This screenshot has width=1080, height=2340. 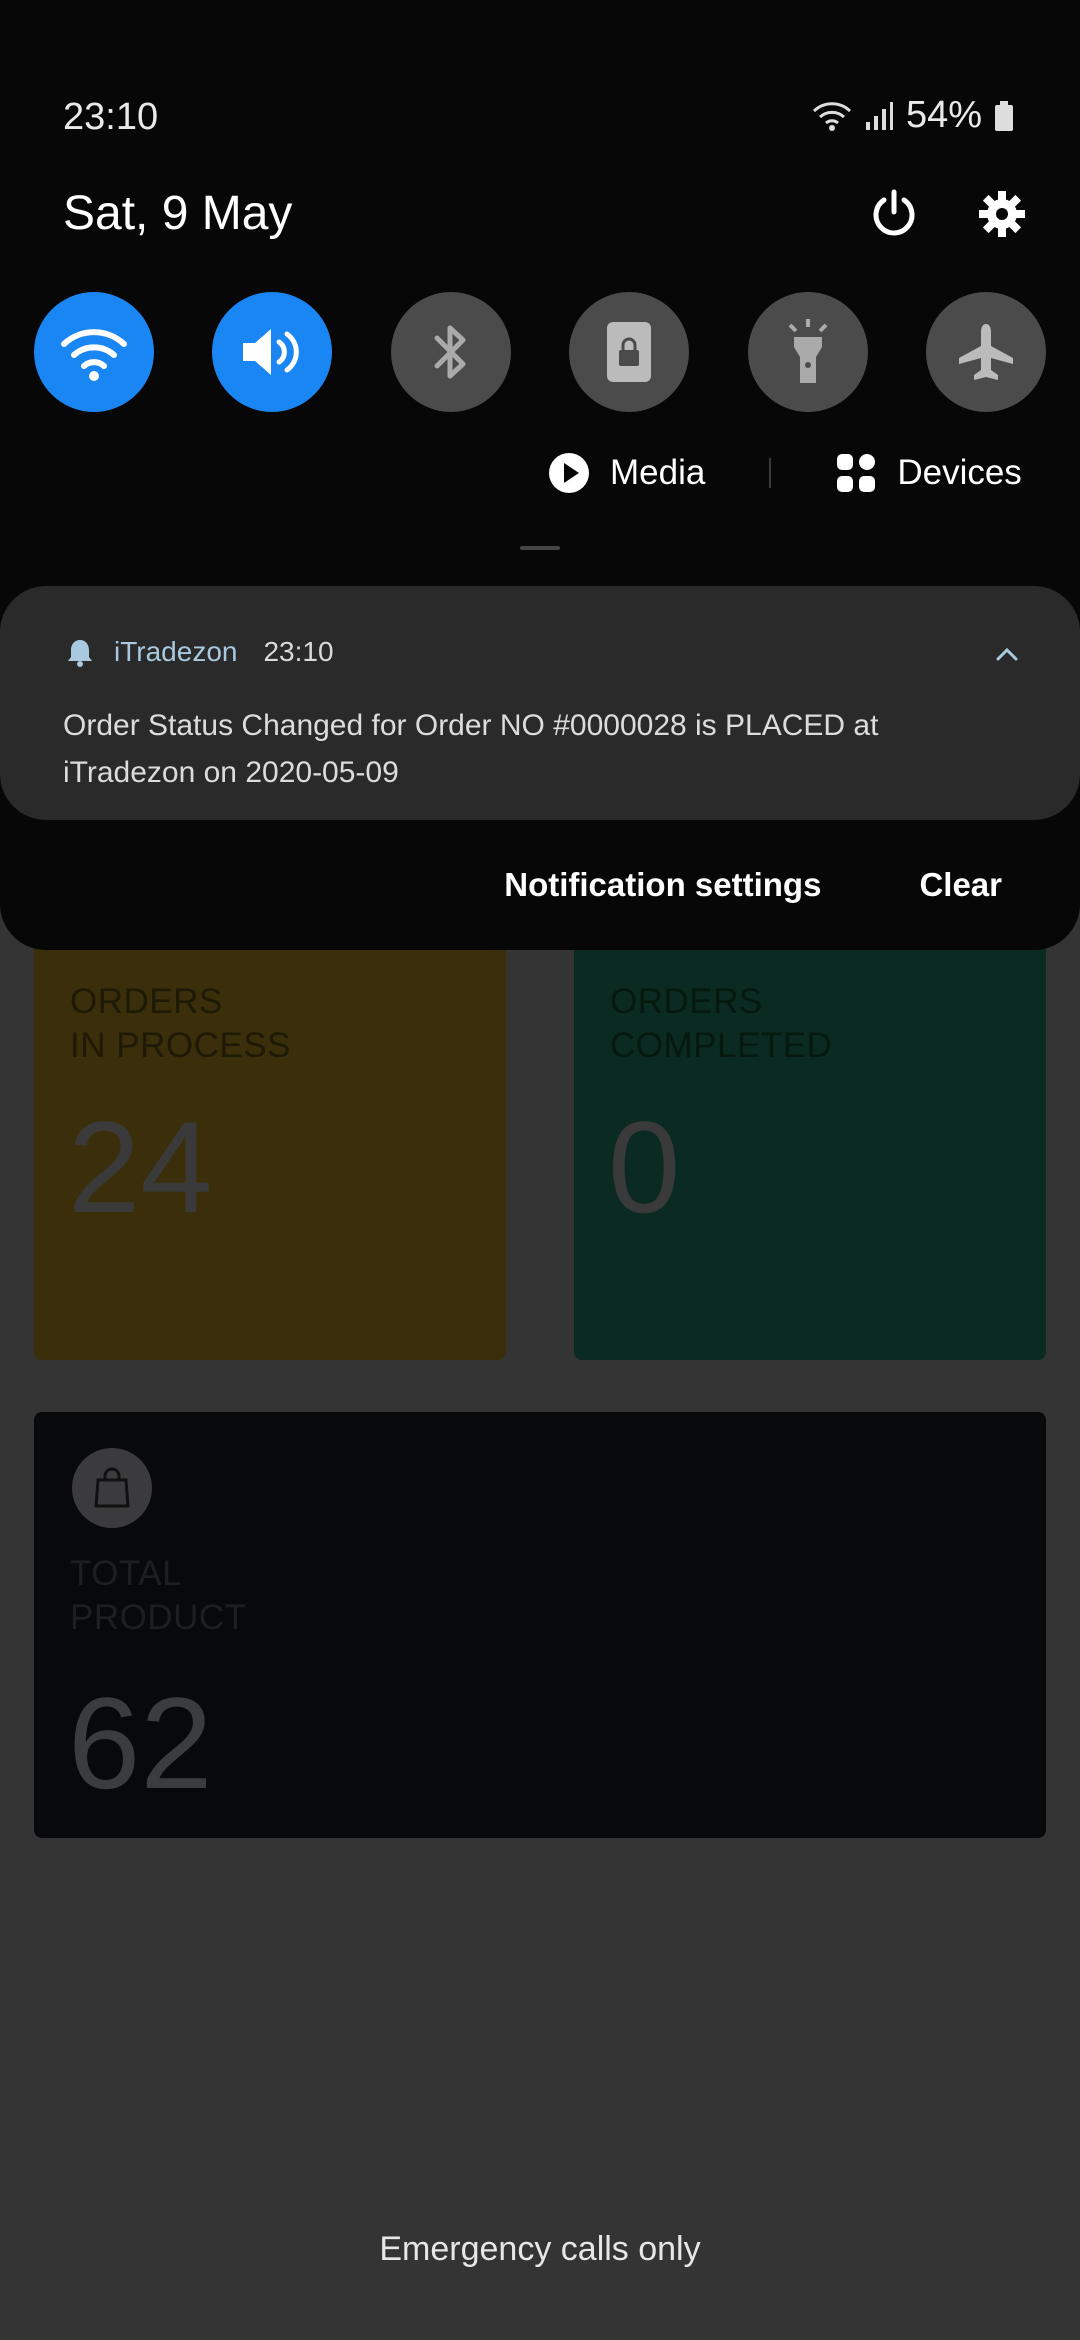 I want to click on power-icon, so click(x=894, y=212).